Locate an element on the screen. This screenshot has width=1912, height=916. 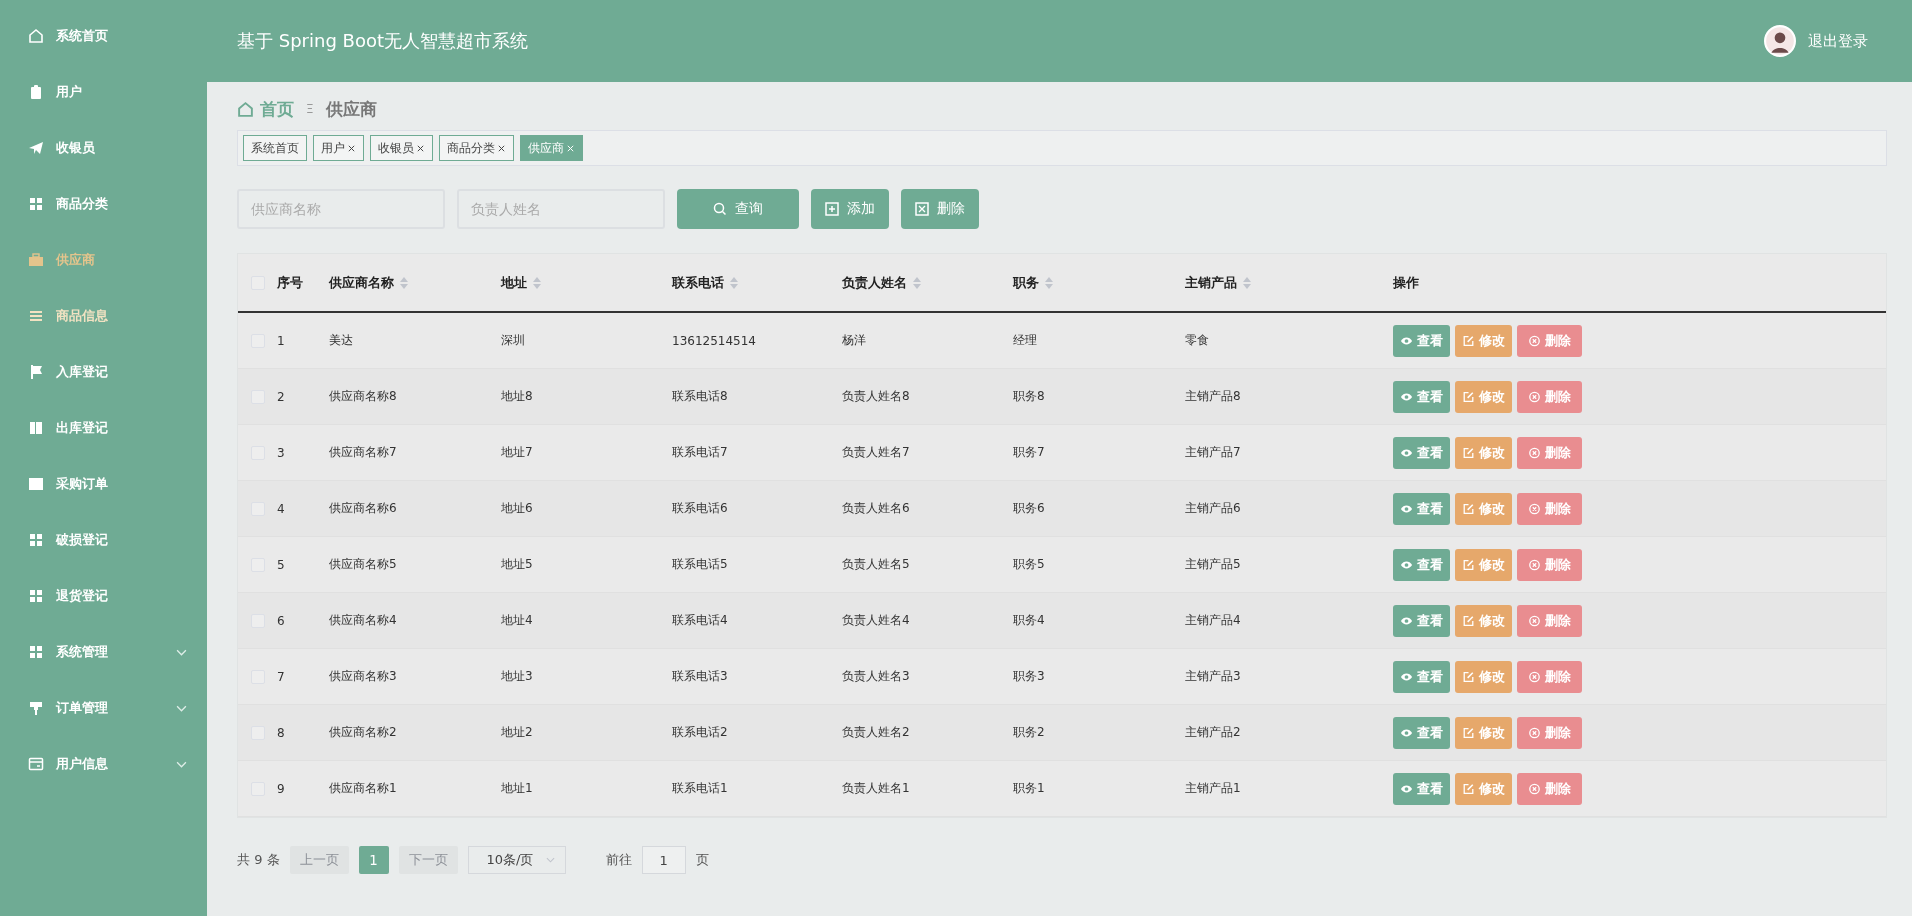
table-cell: 职务6 is located at coordinates (1029, 508).